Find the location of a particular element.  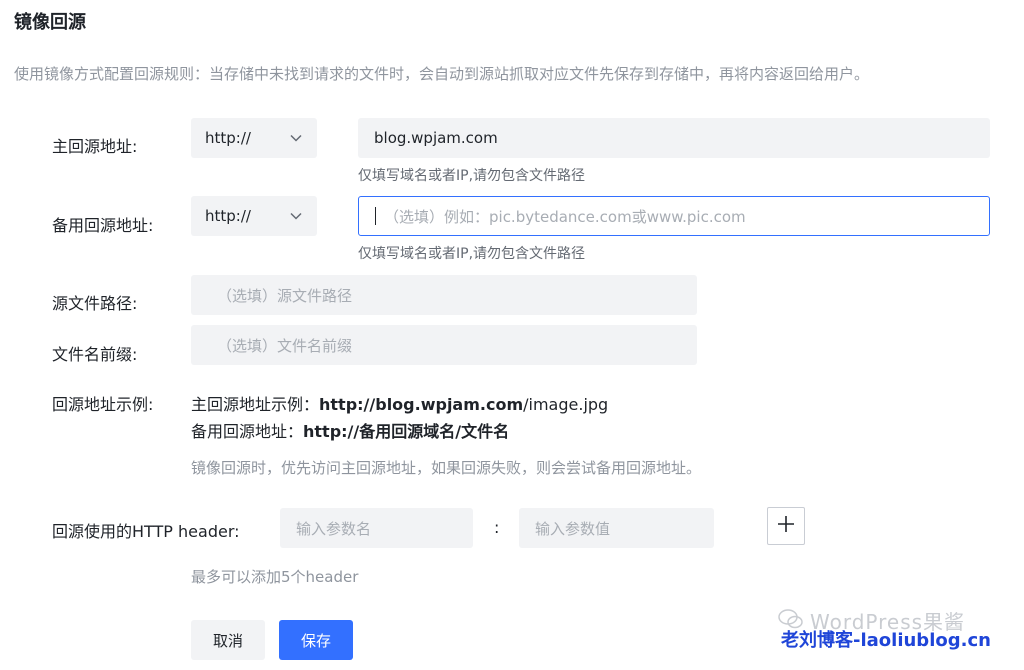

backup-origin-example: 备用回源地址：http://备用回源域名/文件名 is located at coordinates (350, 430).